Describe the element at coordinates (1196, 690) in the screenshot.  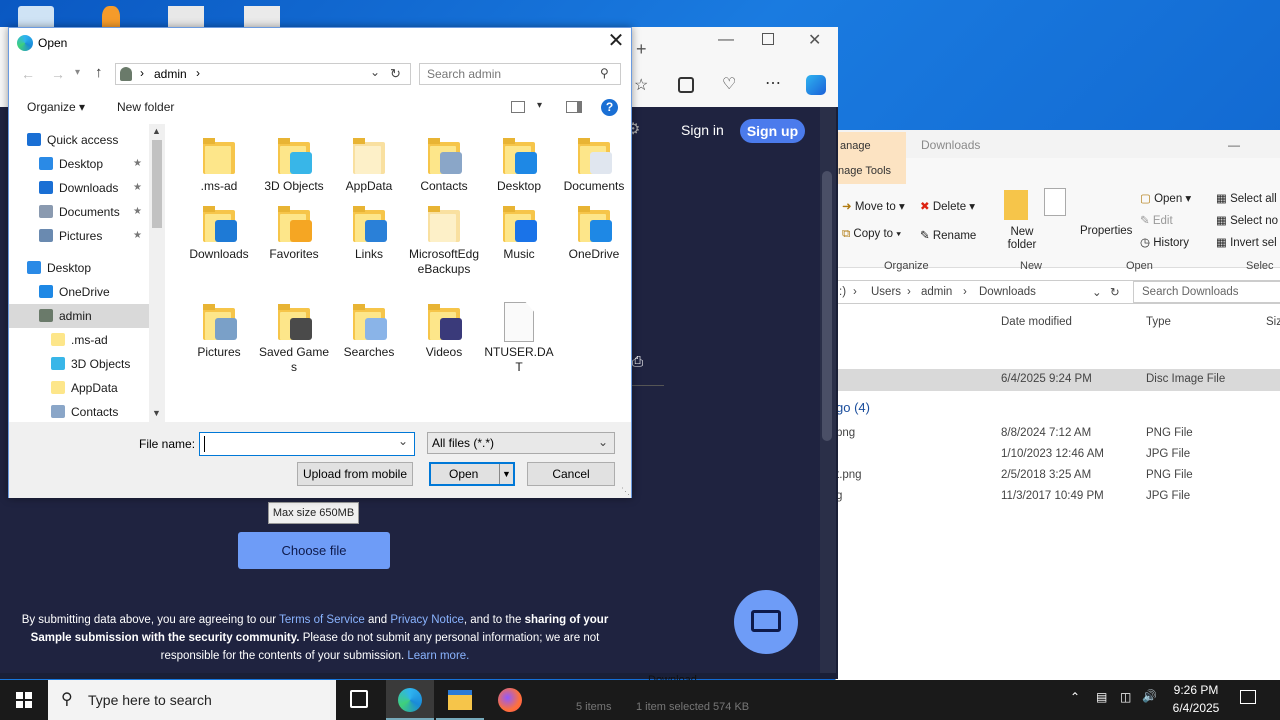
I see `clock-time: 9:26 PM` at that location.